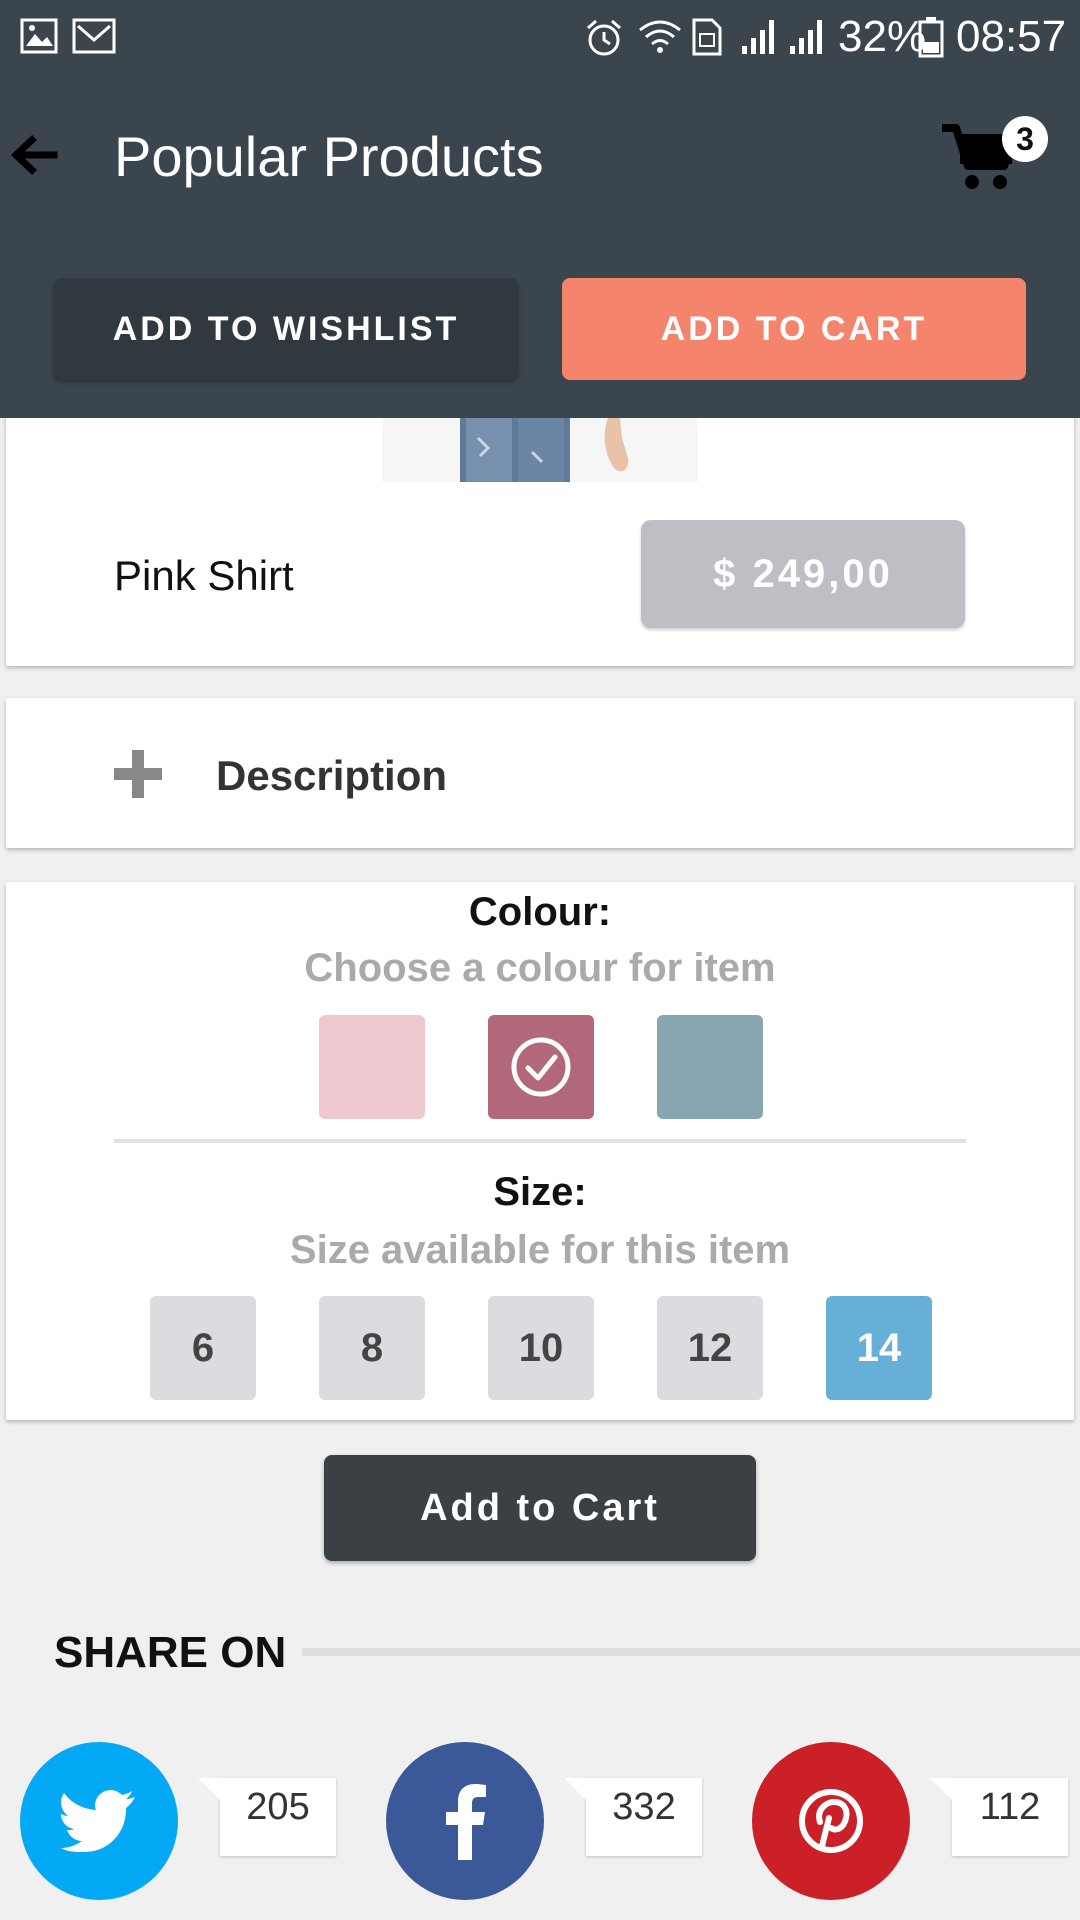 This screenshot has width=1080, height=1920. I want to click on cart-button: 3, so click(995, 157).